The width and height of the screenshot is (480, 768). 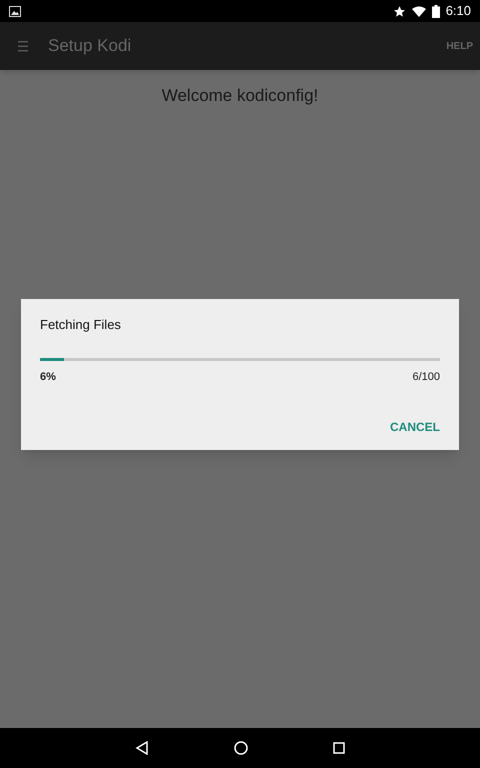 I want to click on help-button: HELP, so click(x=459, y=46).